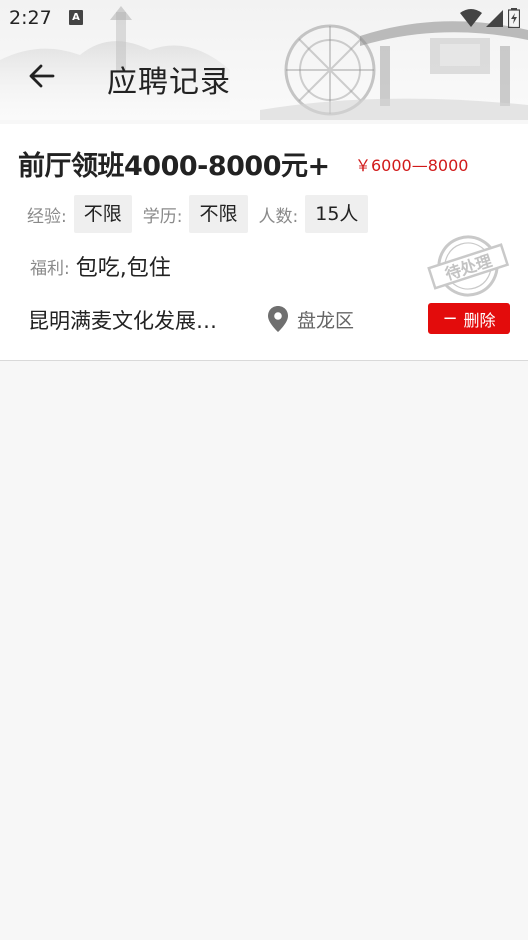 The height and width of the screenshot is (940, 528). Describe the element at coordinates (218, 214) in the screenshot. I see `education-value: 不限` at that location.